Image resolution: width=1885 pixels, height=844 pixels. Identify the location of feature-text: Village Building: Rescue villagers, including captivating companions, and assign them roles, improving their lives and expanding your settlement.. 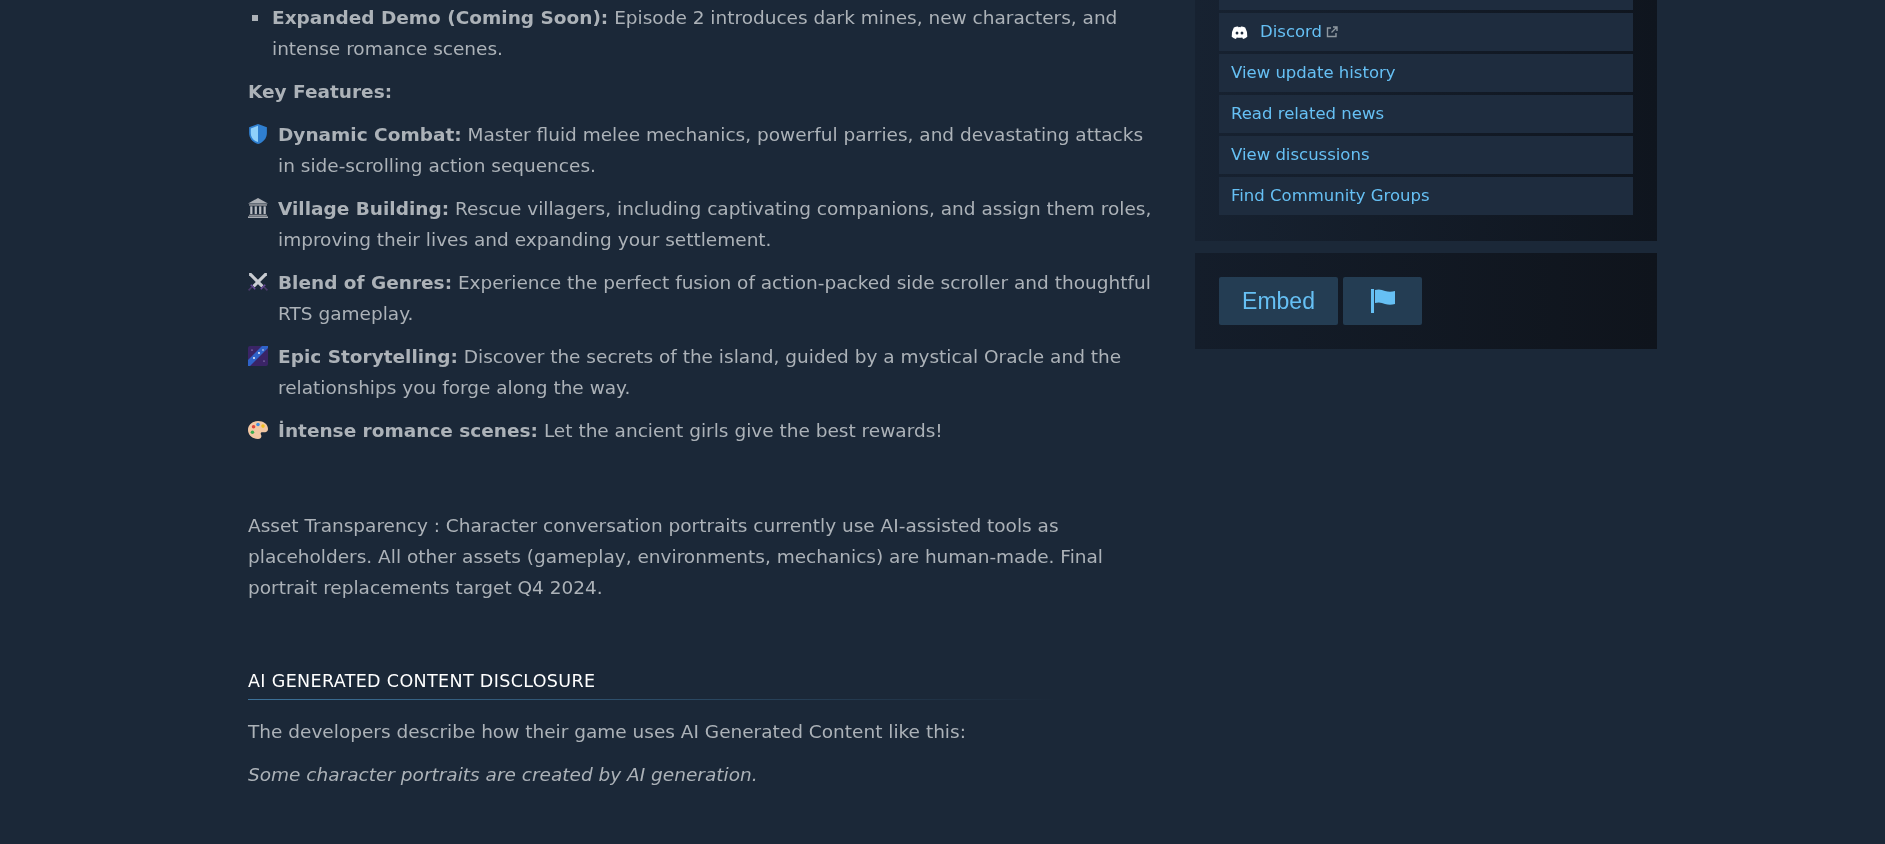
(715, 224).